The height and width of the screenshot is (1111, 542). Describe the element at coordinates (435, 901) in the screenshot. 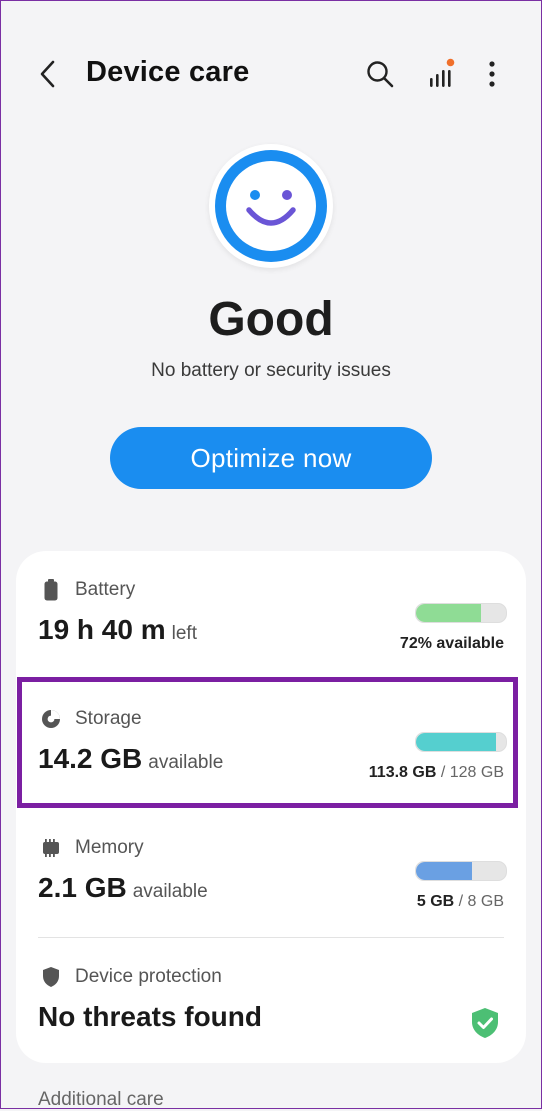

I see `memory-used: 5 GB` at that location.